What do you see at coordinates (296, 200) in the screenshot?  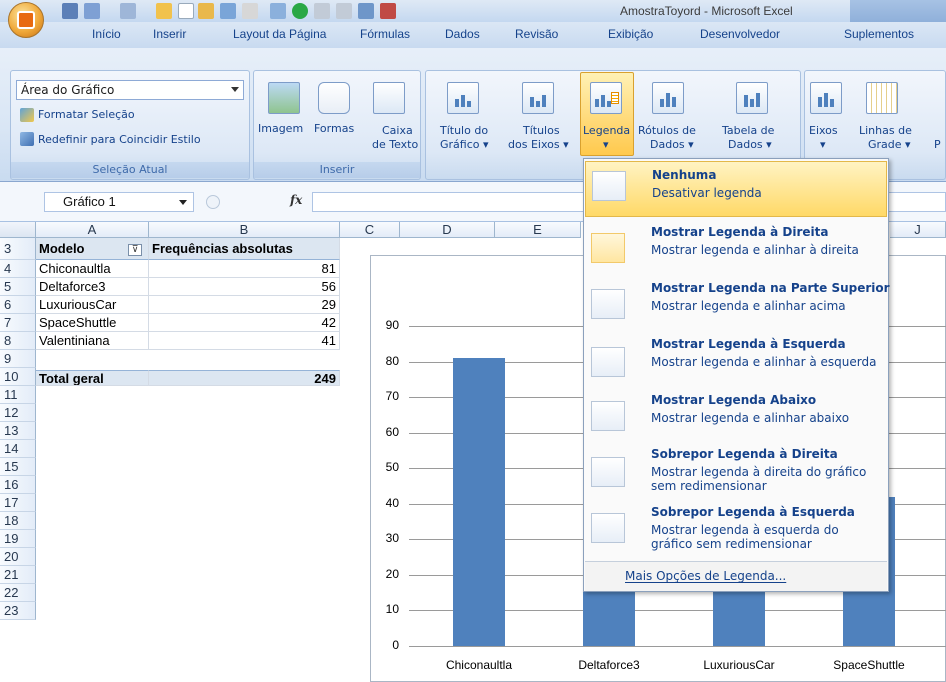 I see `function-icon: fx` at bounding box center [296, 200].